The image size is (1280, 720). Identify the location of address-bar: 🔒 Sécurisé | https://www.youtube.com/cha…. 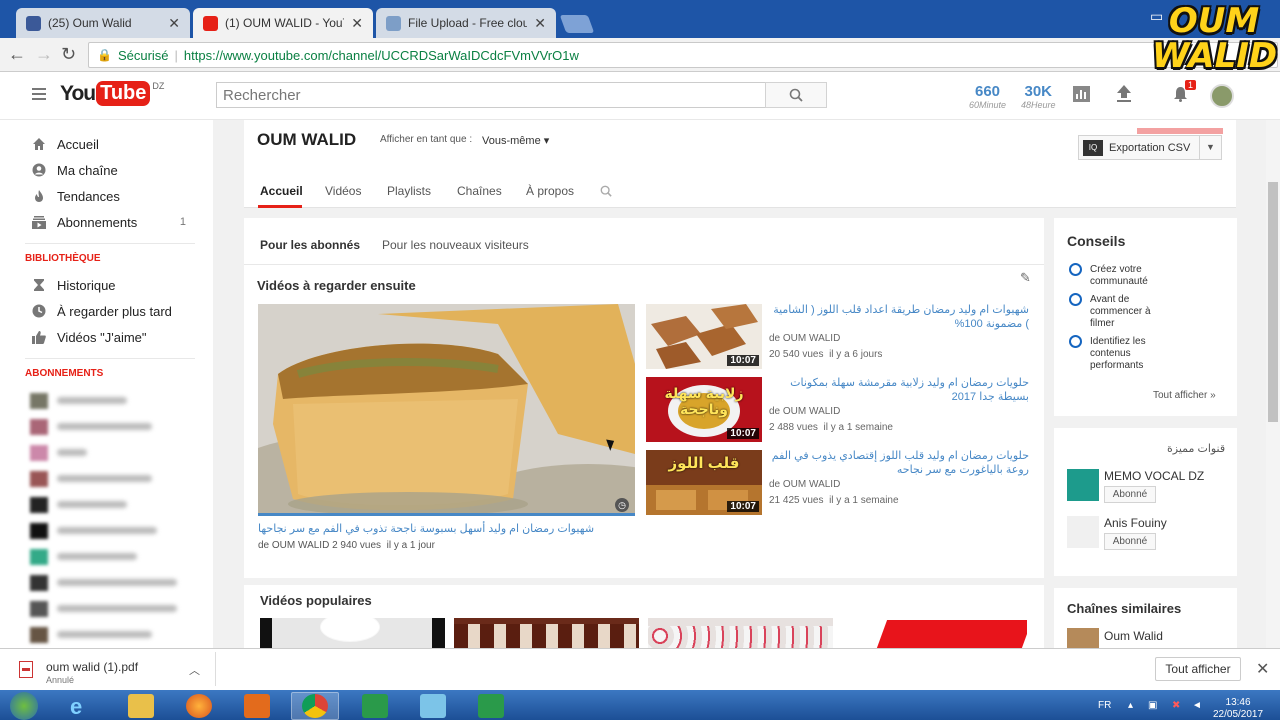
(683, 55).